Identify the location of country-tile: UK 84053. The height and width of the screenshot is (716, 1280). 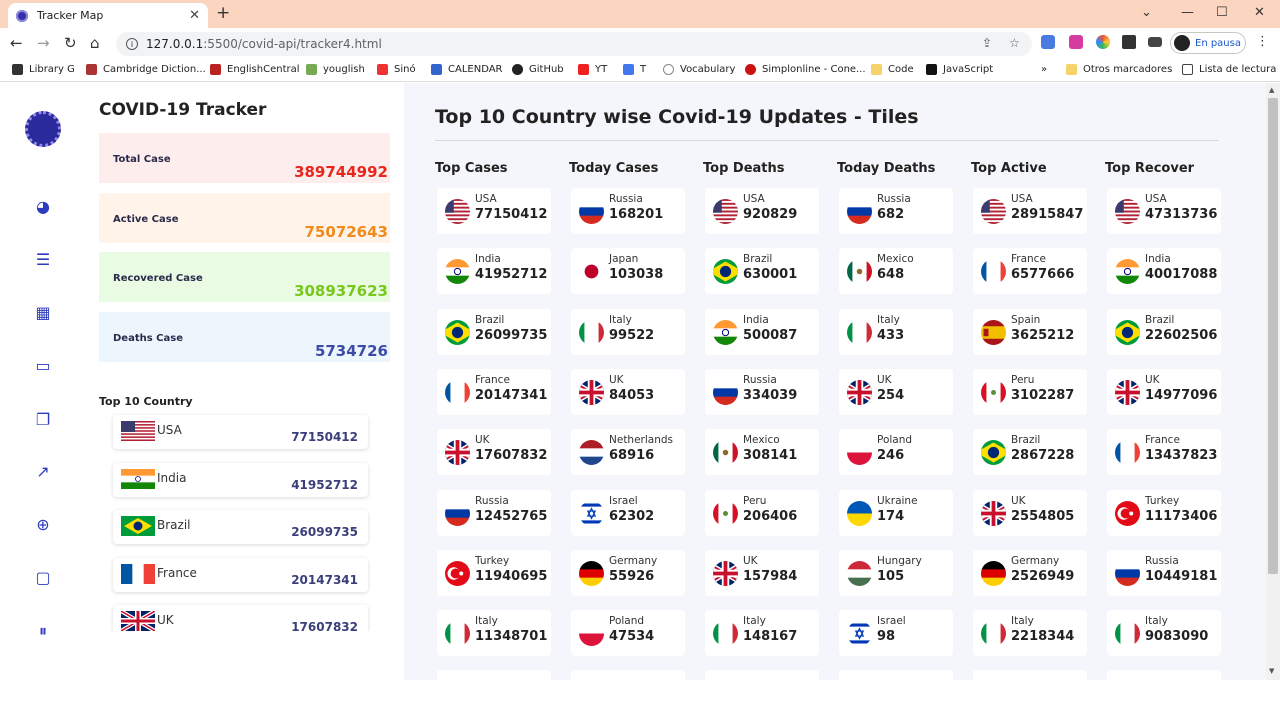
(628, 391).